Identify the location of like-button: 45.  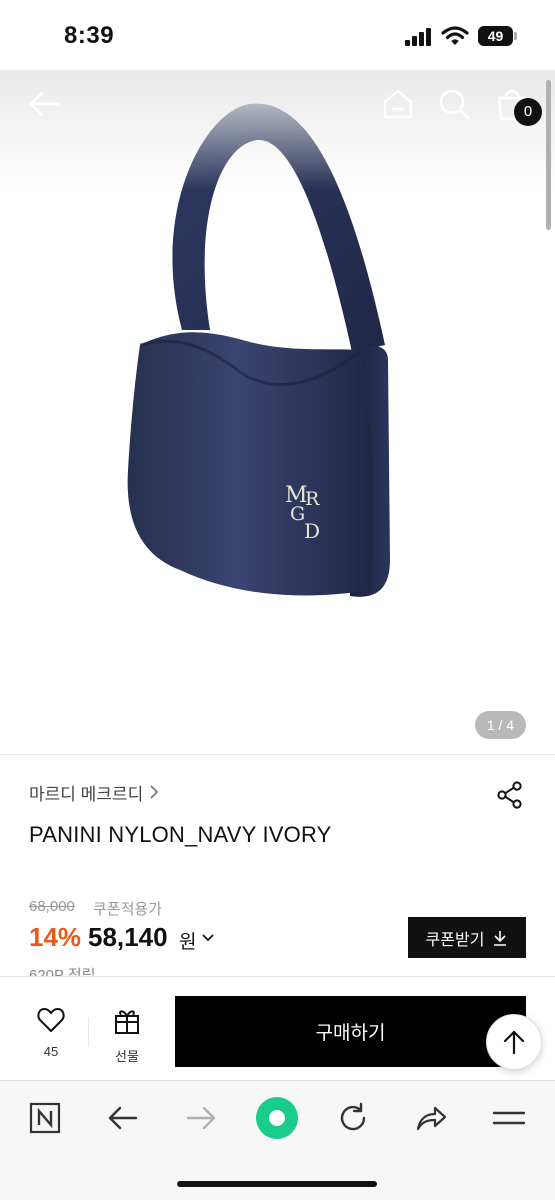
(51, 1033).